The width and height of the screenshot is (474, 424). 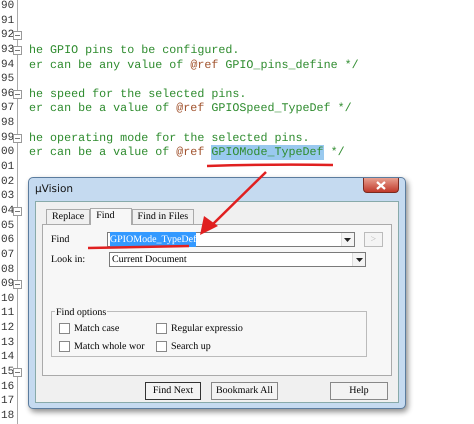 I want to click on line-number: 05, so click(x=8, y=226).